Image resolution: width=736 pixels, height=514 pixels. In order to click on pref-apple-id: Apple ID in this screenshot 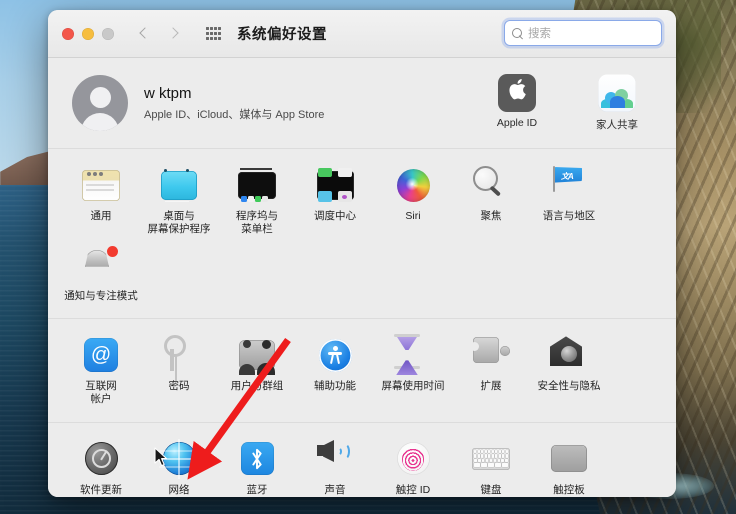, I will do `click(517, 103)`.